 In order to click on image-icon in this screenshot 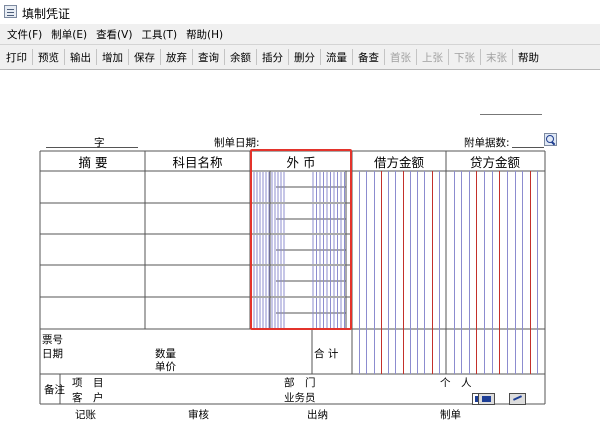, I will do `click(486, 399)`.